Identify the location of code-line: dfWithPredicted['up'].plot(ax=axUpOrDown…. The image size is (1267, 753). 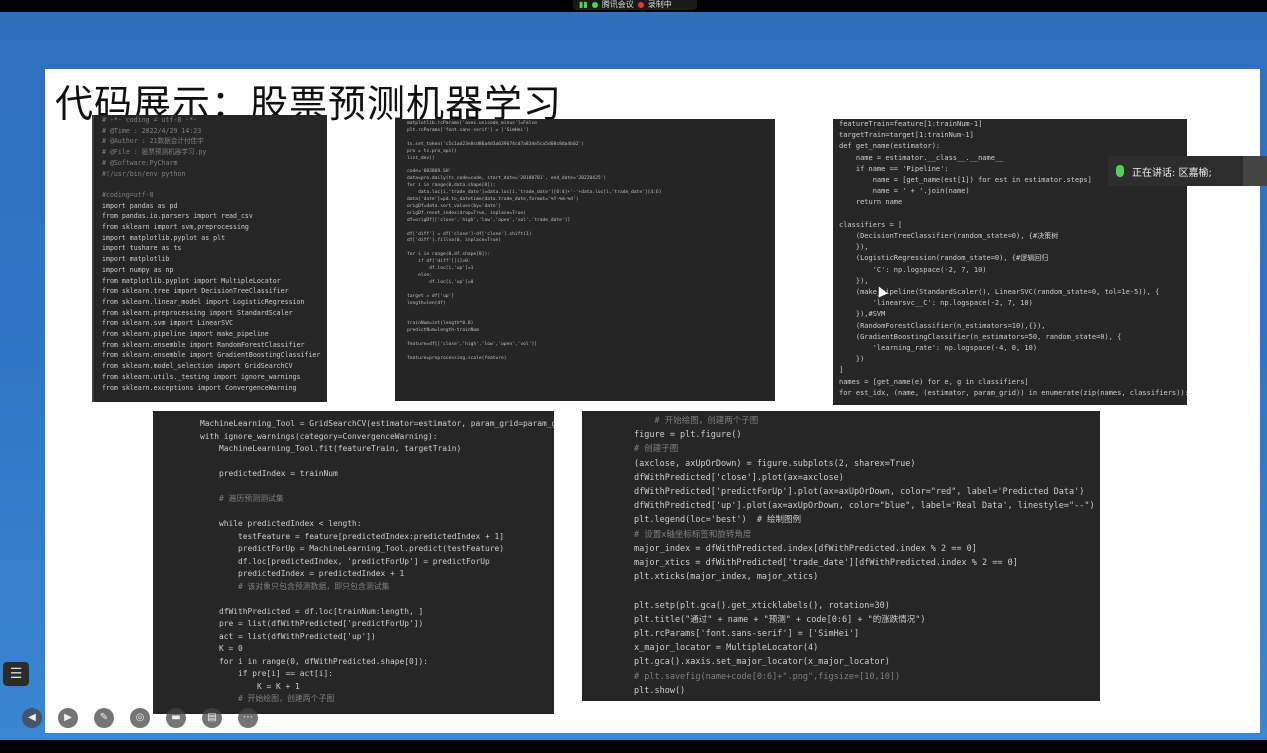
(864, 506).